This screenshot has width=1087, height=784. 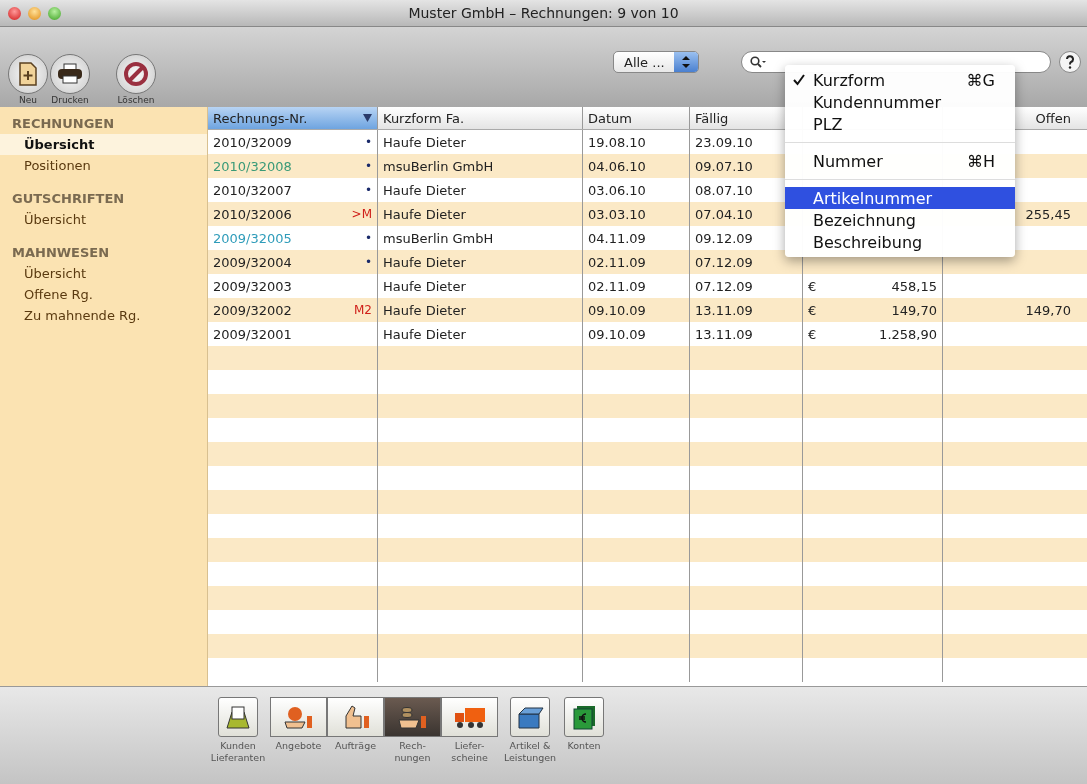 I want to click on menu-item: Nummer ⌘H, so click(x=900, y=161).